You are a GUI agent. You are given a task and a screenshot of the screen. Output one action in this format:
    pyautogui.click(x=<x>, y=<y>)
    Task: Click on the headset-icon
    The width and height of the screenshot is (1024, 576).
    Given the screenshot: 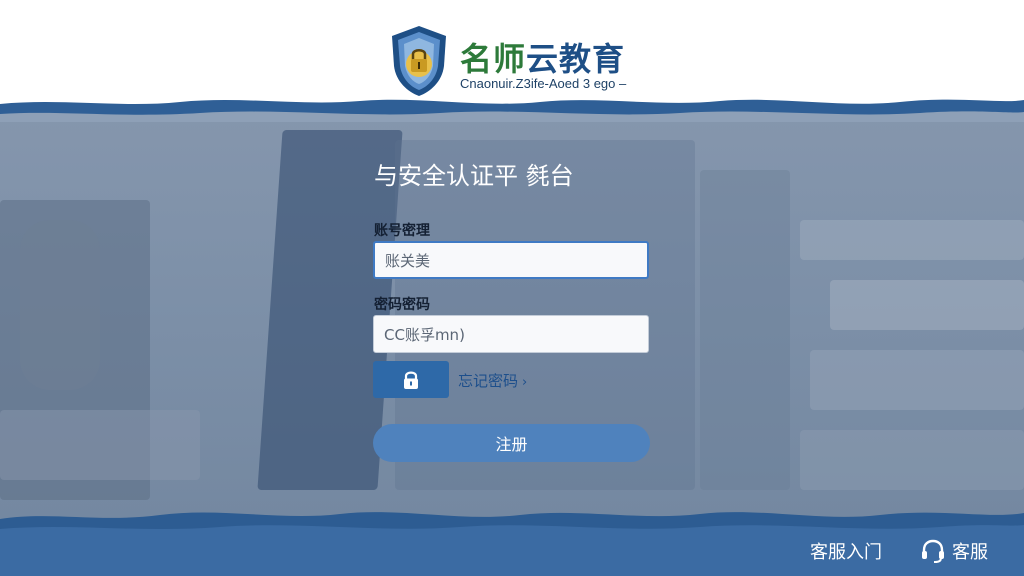 What is the action you would take?
    pyautogui.click(x=933, y=551)
    